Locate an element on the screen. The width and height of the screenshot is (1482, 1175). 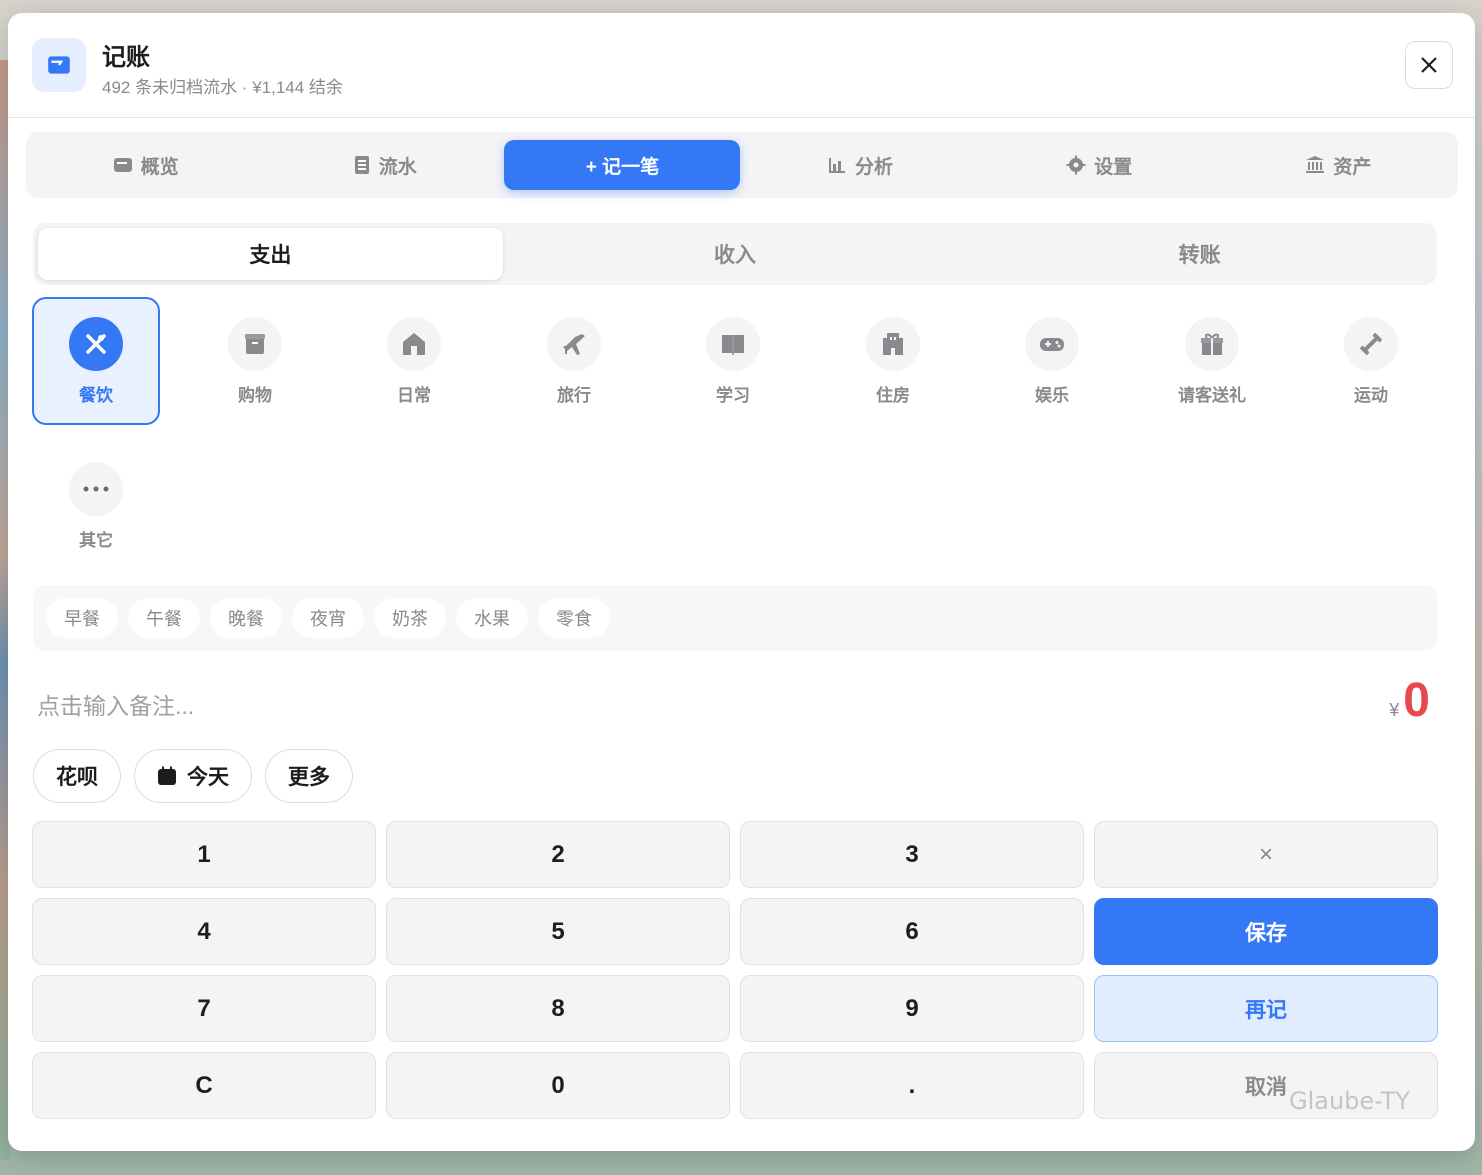
dialog-title: 记账 is located at coordinates (126, 57).